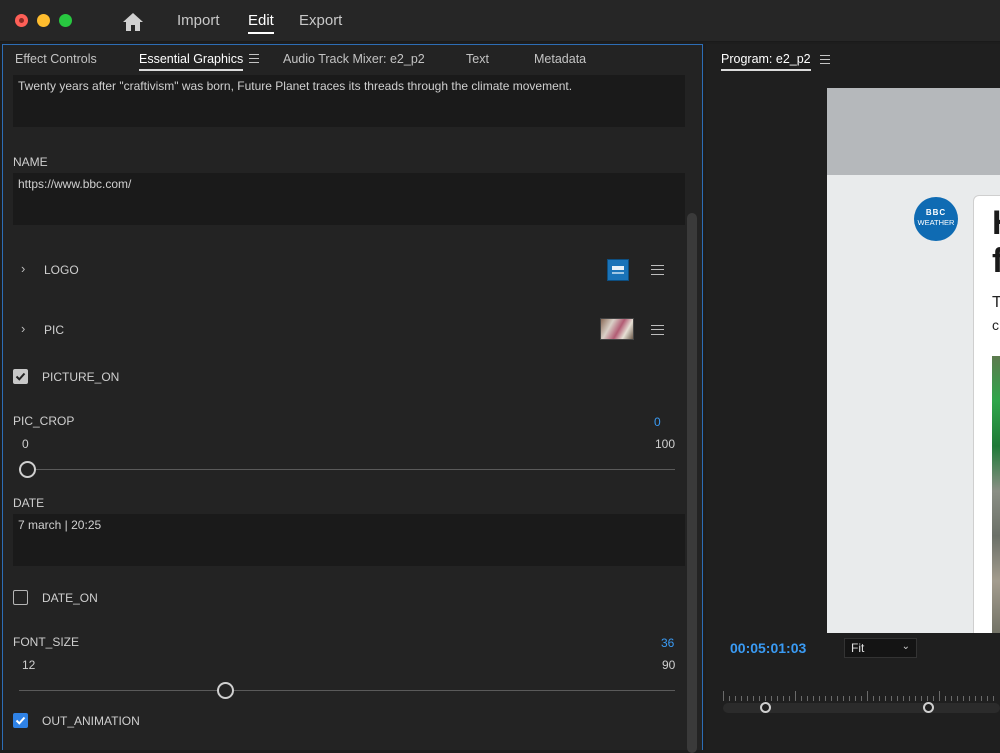  What do you see at coordinates (133, 22) in the screenshot?
I see `home-icon` at bounding box center [133, 22].